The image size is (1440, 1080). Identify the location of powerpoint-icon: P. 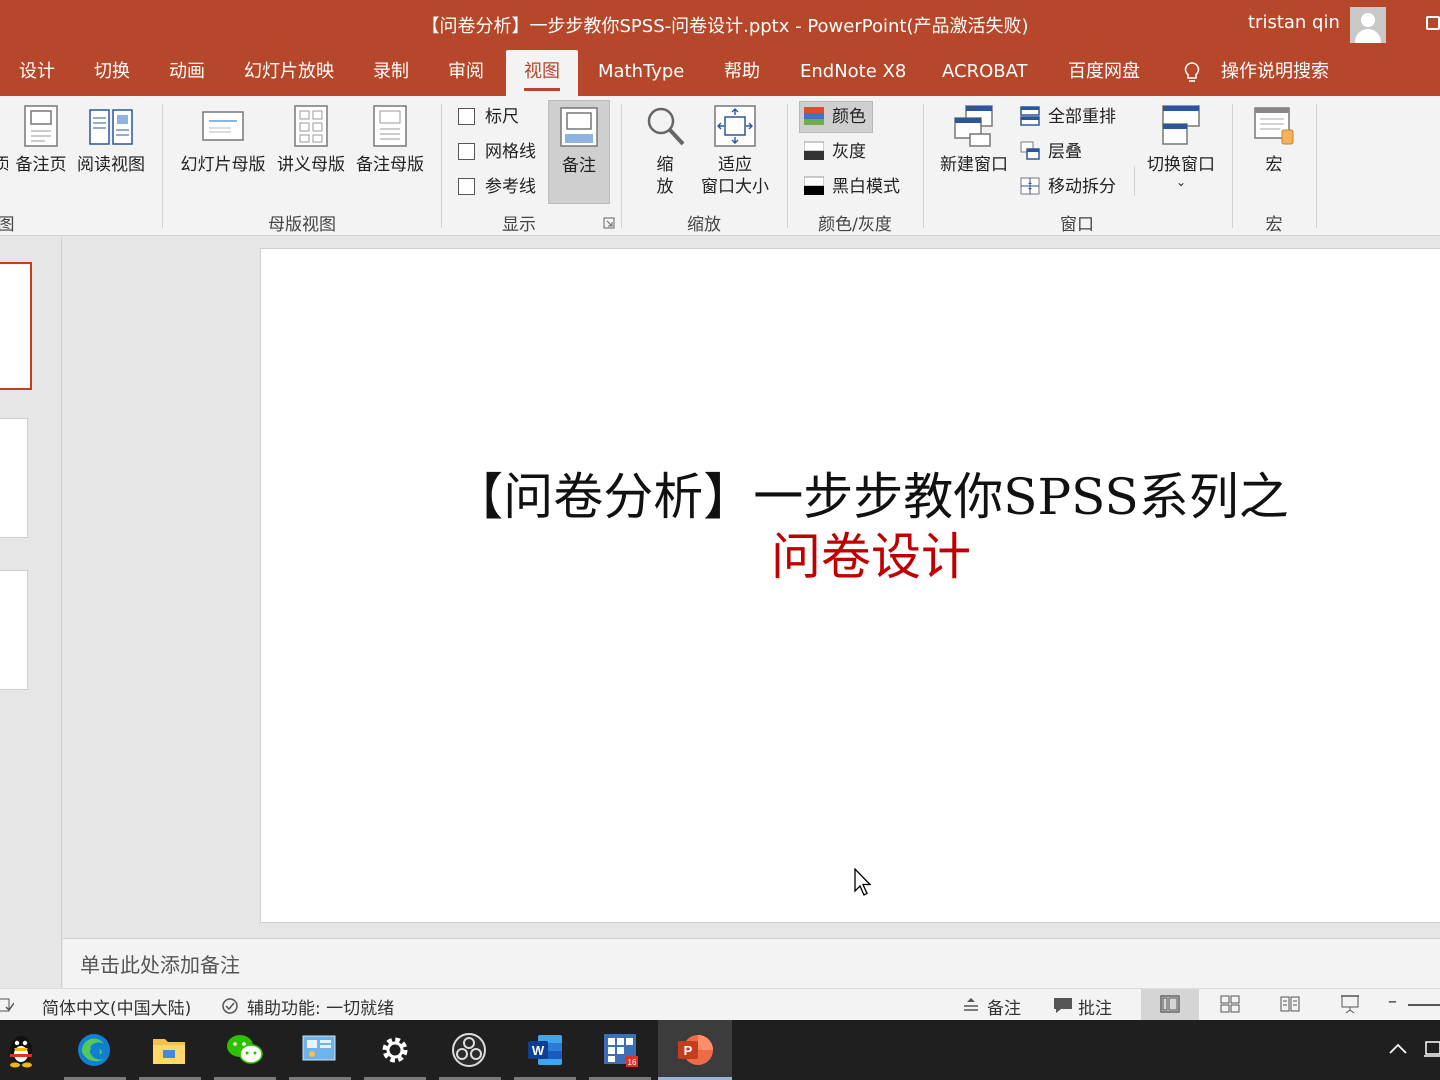
(695, 1050).